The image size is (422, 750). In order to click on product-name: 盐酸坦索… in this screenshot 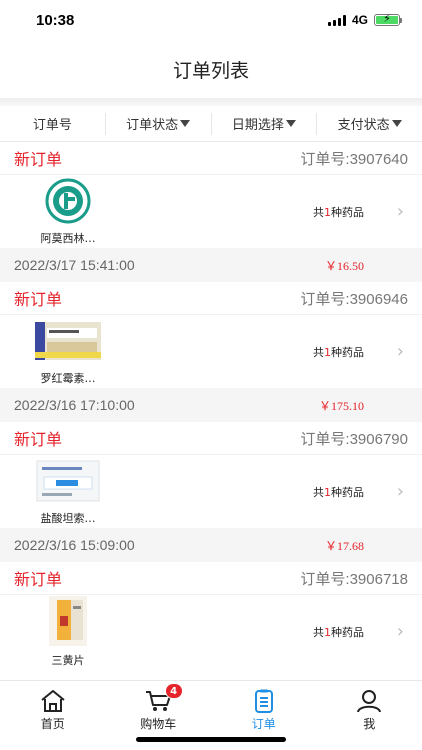, I will do `click(68, 518)`.